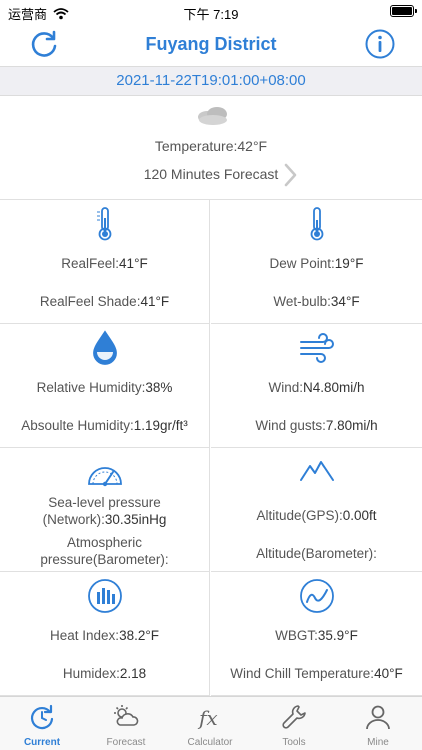 This screenshot has width=422, height=750. Describe the element at coordinates (210, 742) in the screenshot. I see `tab-calculator-label: Calculator` at that location.